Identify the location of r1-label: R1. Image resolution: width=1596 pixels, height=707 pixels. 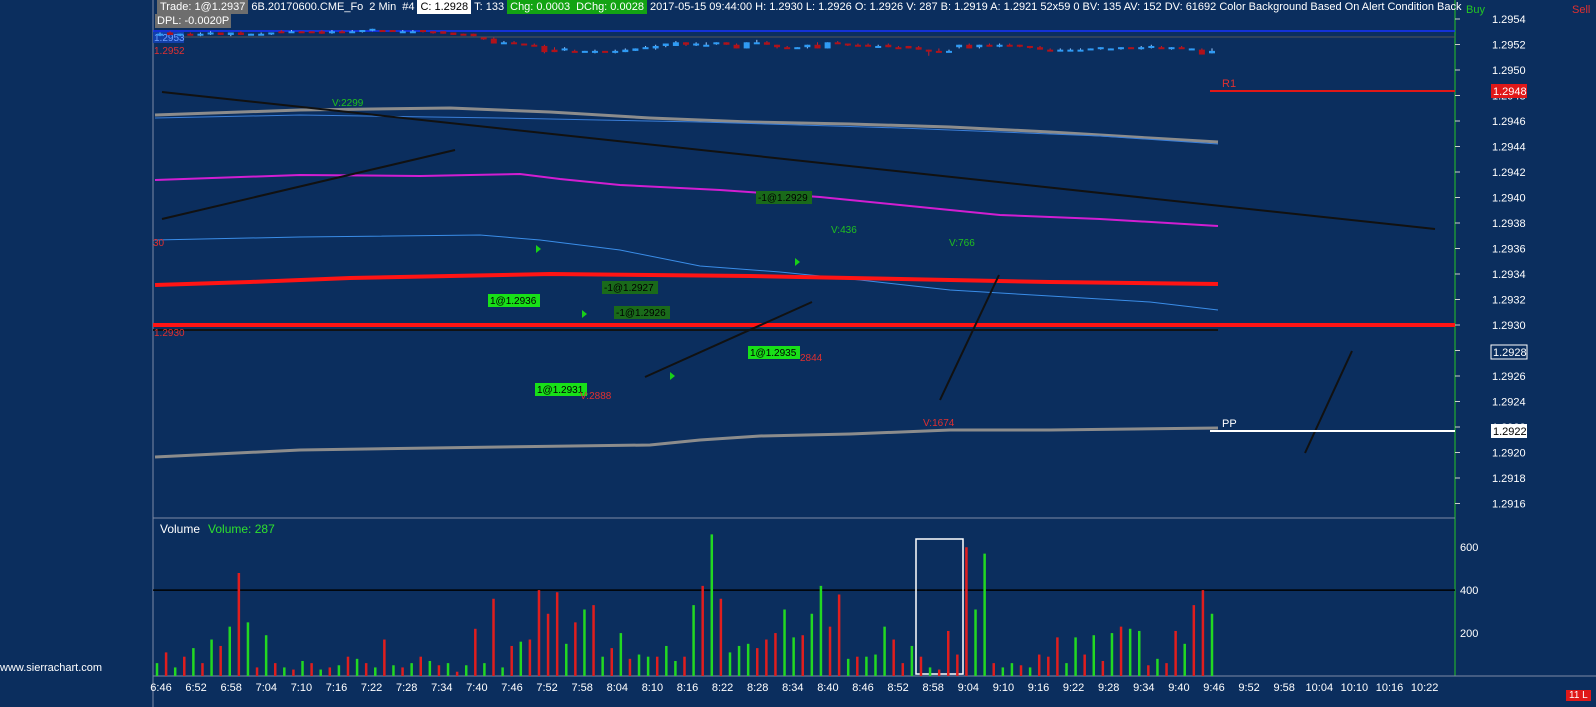
(1229, 84).